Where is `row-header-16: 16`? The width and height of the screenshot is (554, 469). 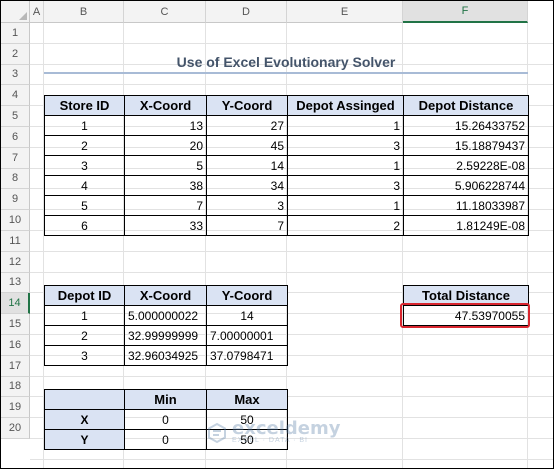
row-header-16: 16 is located at coordinates (15, 345).